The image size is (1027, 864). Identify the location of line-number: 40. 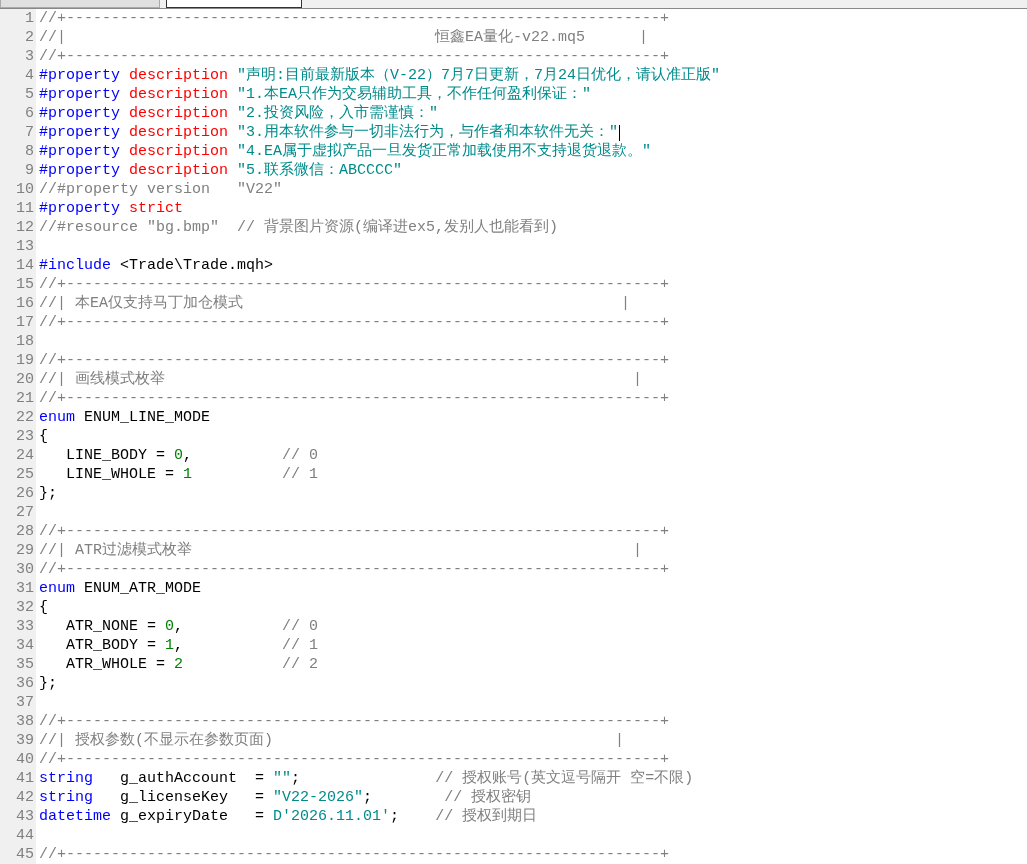
(18, 759).